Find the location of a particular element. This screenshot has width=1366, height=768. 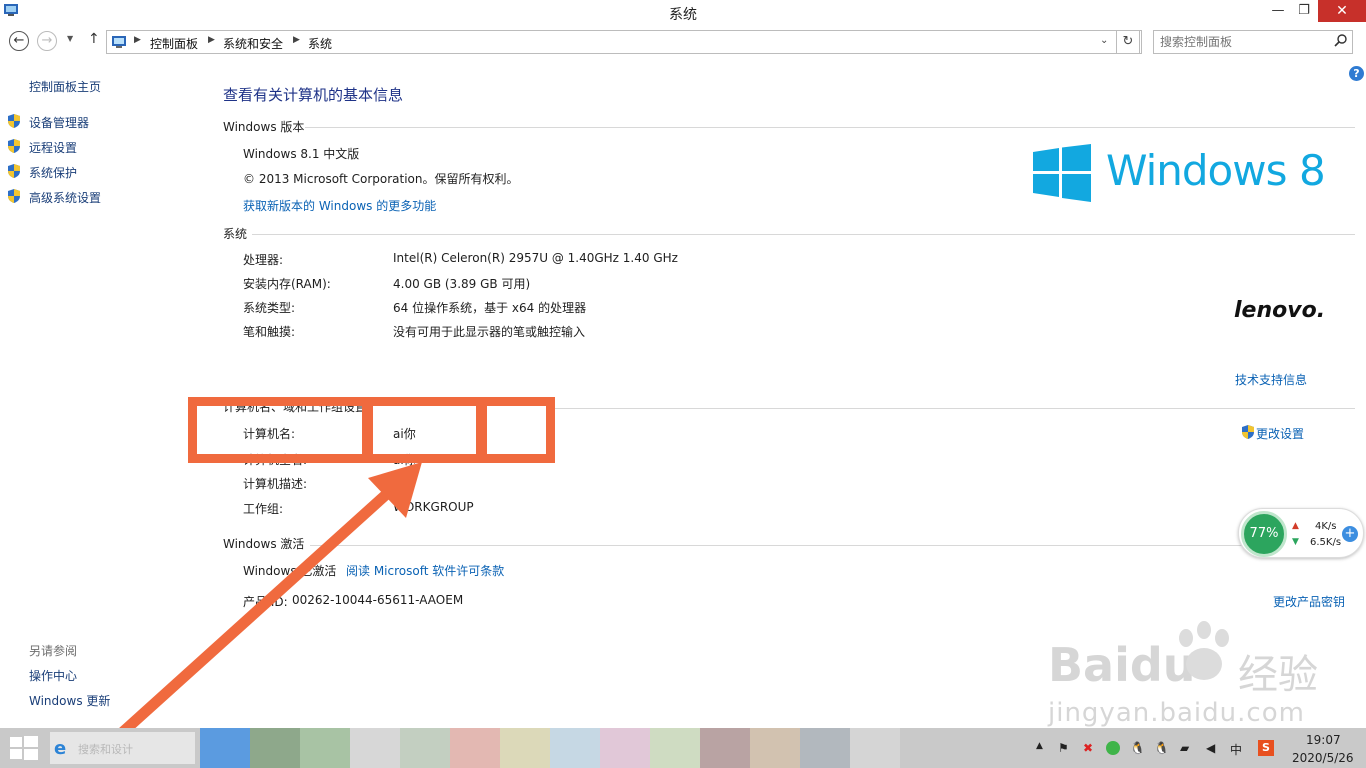

recent-pages-dropdown-icon: ▼ is located at coordinates (70, 38).